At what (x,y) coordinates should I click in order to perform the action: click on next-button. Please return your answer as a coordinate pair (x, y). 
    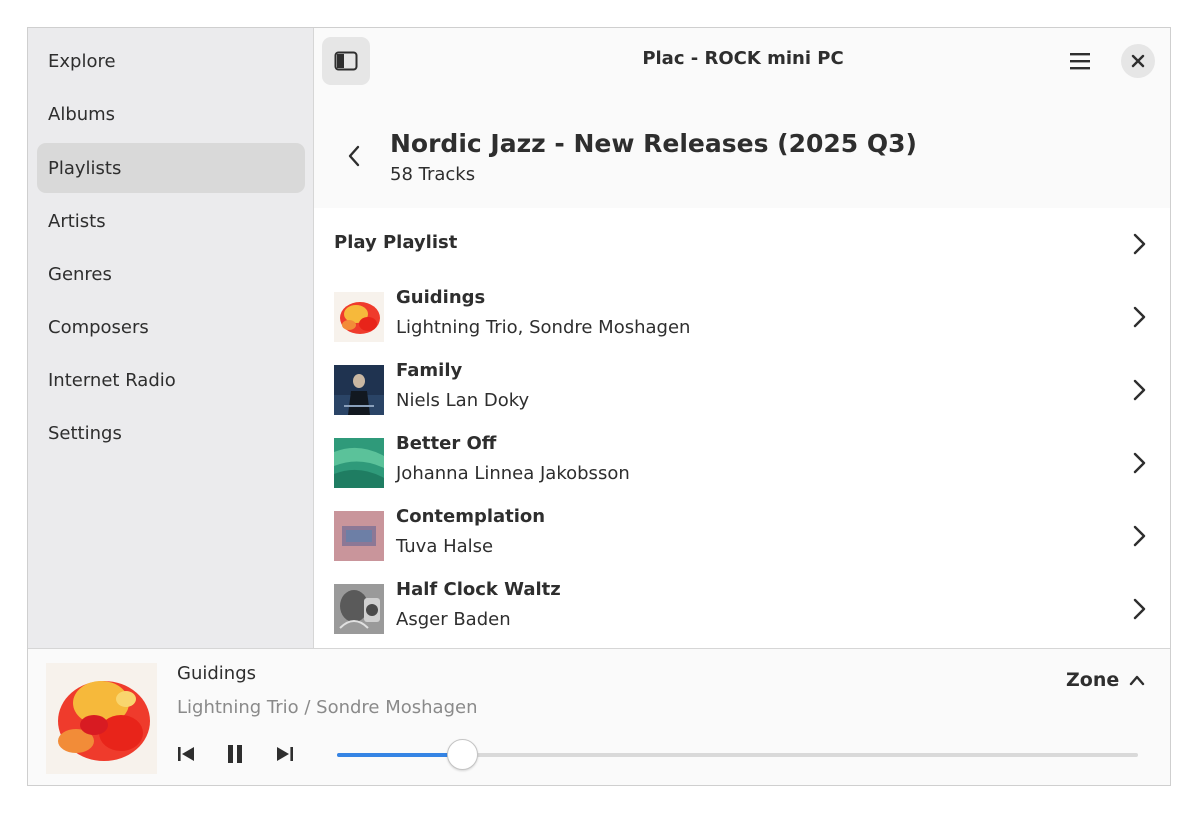
    Looking at the image, I should click on (285, 754).